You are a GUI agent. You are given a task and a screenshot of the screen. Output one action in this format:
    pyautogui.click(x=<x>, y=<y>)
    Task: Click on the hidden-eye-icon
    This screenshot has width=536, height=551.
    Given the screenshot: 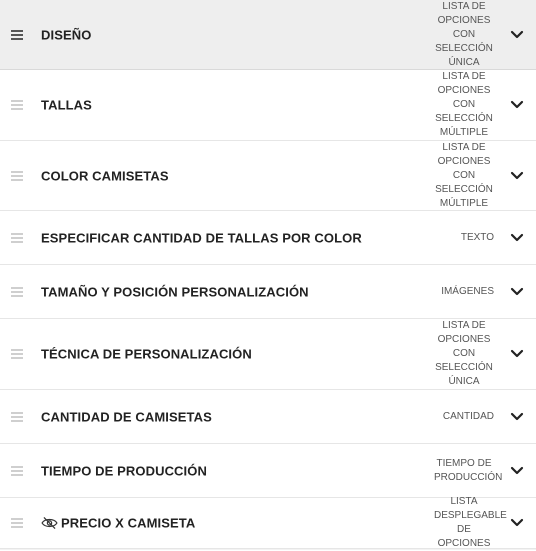 What is the action you would take?
    pyautogui.click(x=49, y=523)
    